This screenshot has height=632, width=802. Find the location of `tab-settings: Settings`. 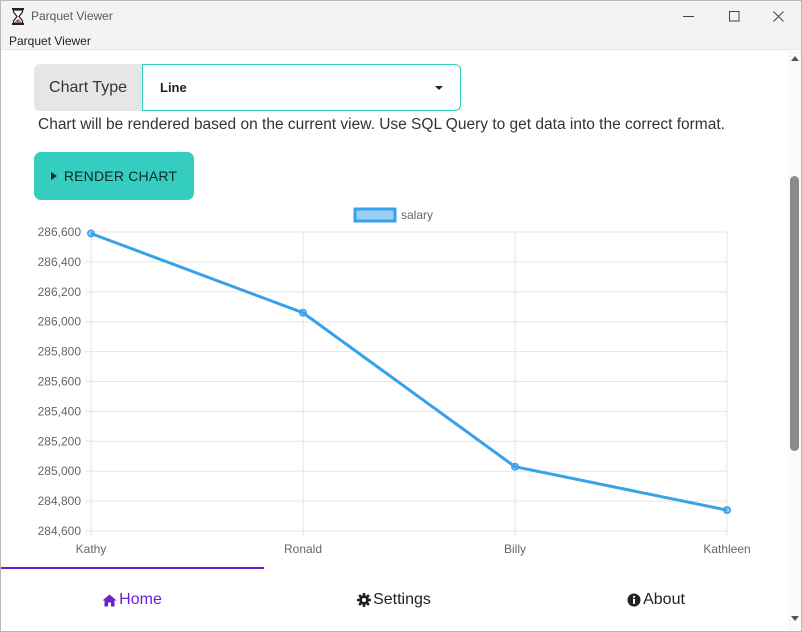

tab-settings: Settings is located at coordinates (394, 600).